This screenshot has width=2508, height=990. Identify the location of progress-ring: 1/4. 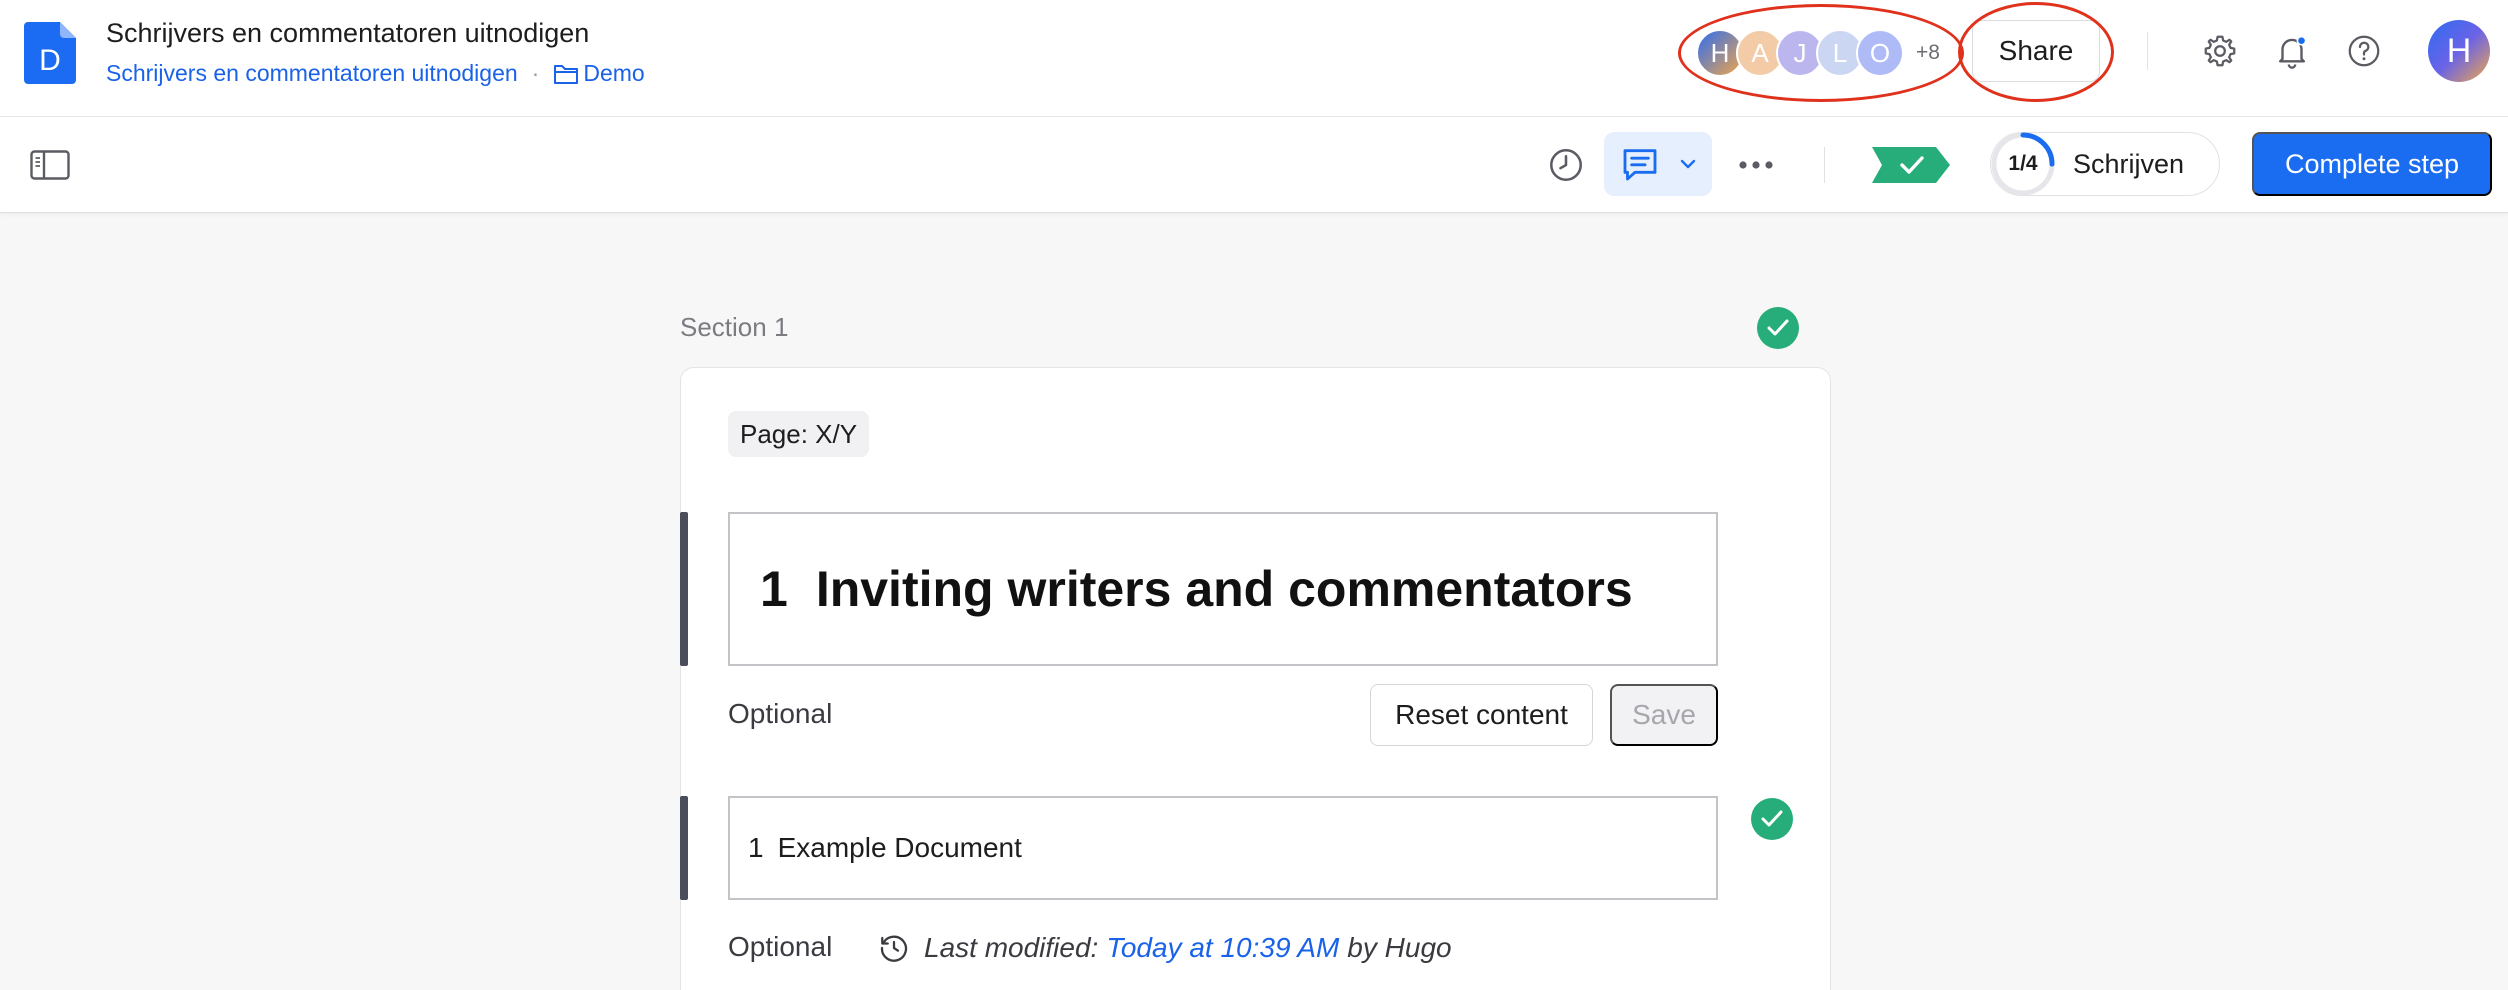
(2023, 164).